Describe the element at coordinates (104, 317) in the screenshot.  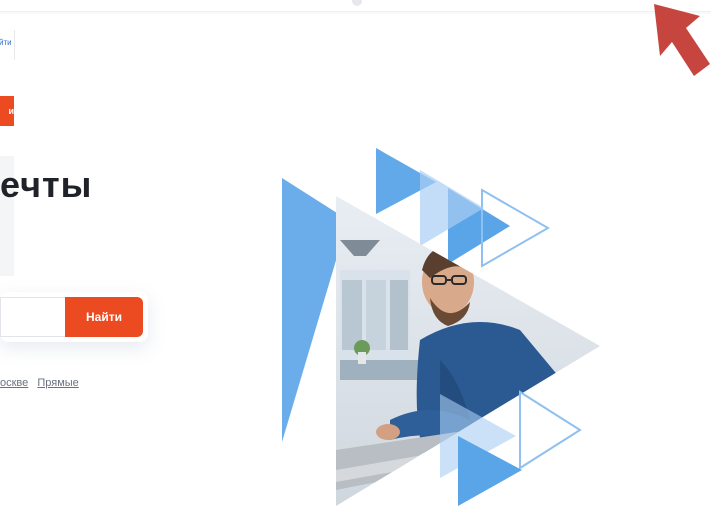
I see `search-button: Найти` at that location.